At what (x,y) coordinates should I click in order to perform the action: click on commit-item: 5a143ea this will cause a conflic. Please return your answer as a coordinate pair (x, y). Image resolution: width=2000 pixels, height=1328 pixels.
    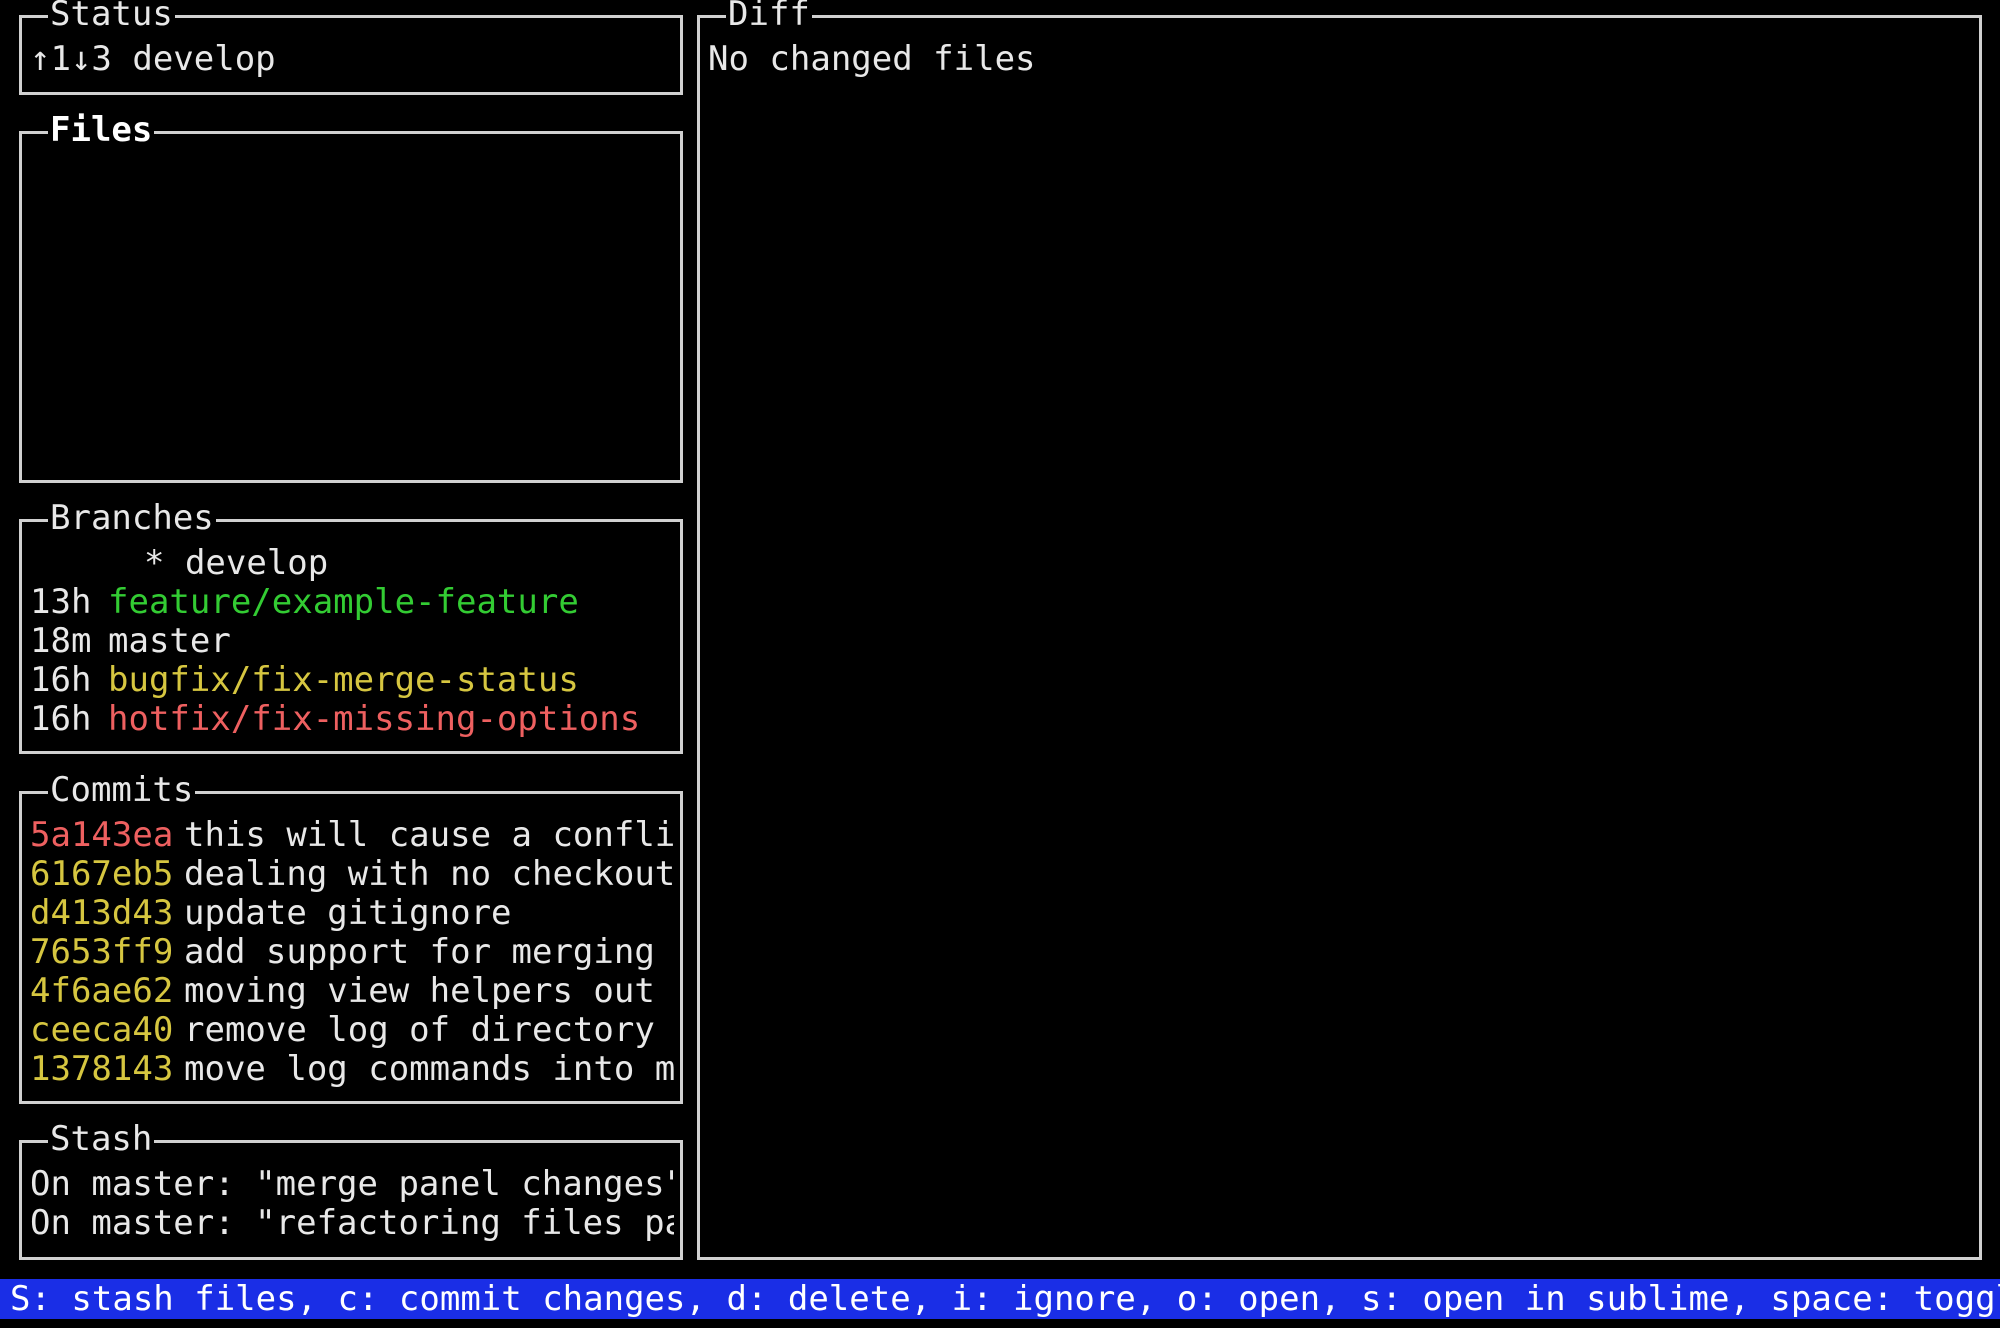
    Looking at the image, I should click on (352, 835).